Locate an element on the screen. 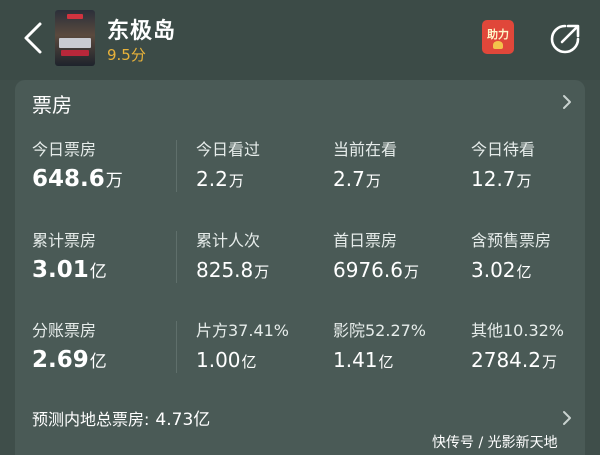  stat-label: 其他10.32% is located at coordinates (518, 330).